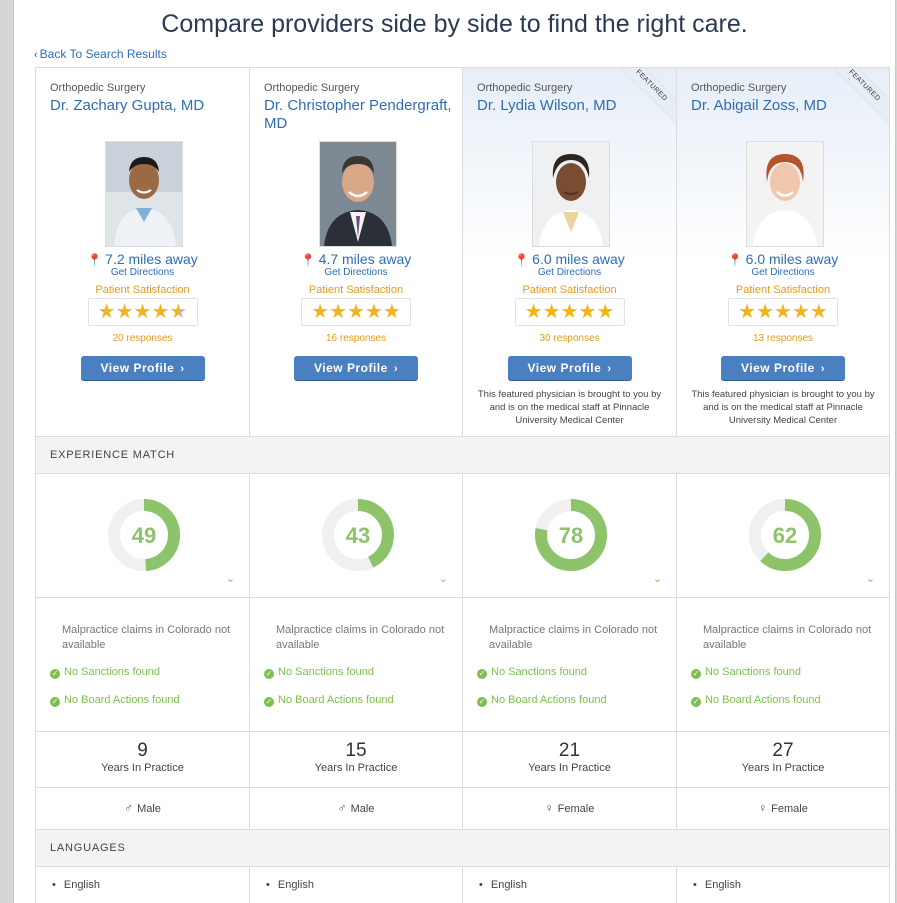 The image size is (897, 903). I want to click on doctor-name-link: Dr. Abigail Zoss, MD, so click(786, 106).